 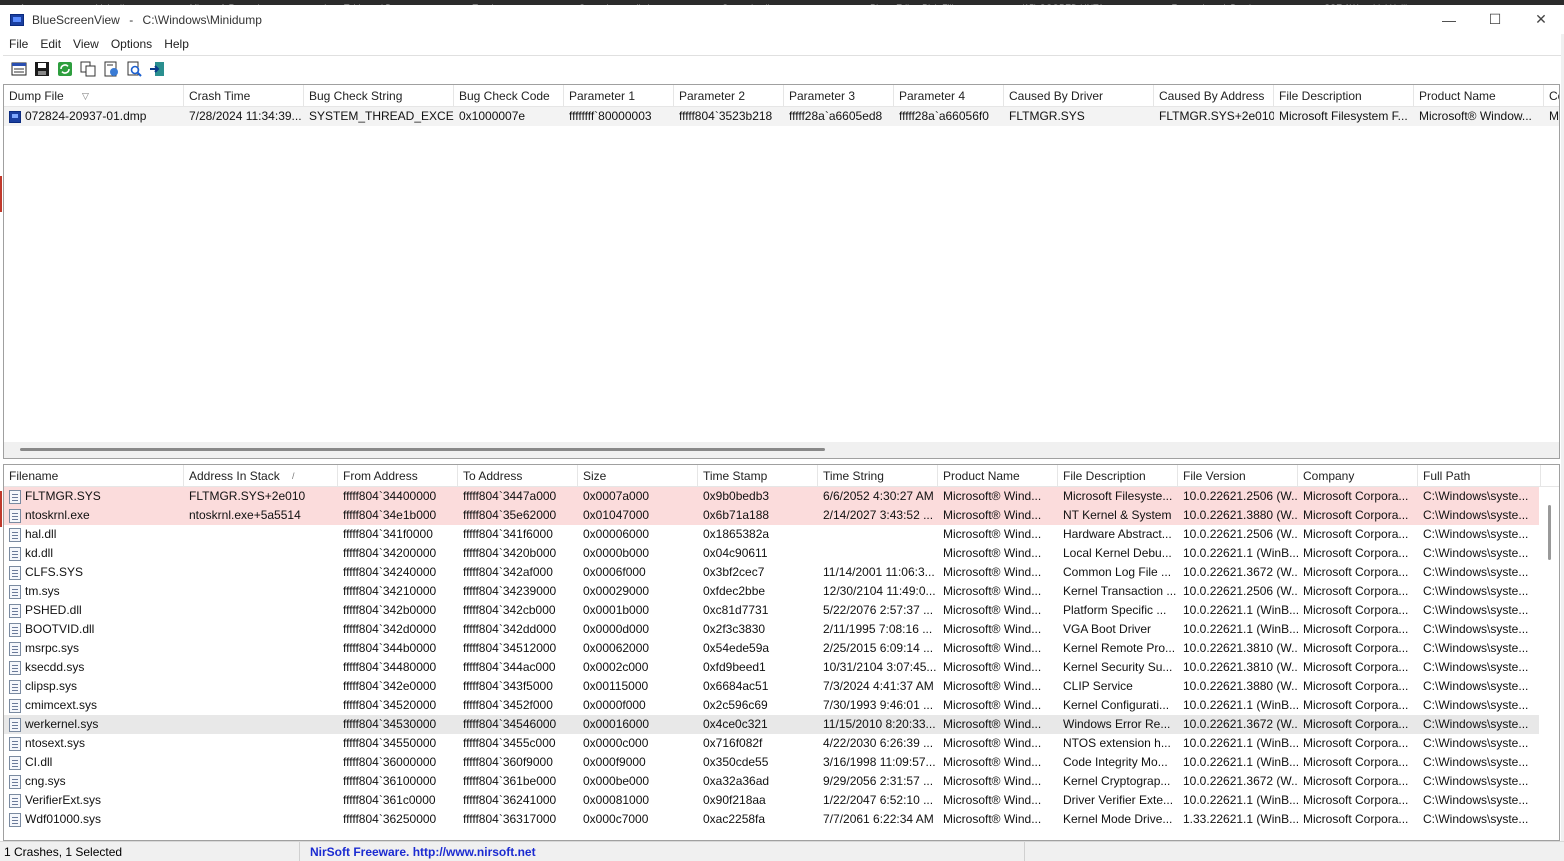 What do you see at coordinates (1541, 19) in the screenshot?
I see `close-button: ✕` at bounding box center [1541, 19].